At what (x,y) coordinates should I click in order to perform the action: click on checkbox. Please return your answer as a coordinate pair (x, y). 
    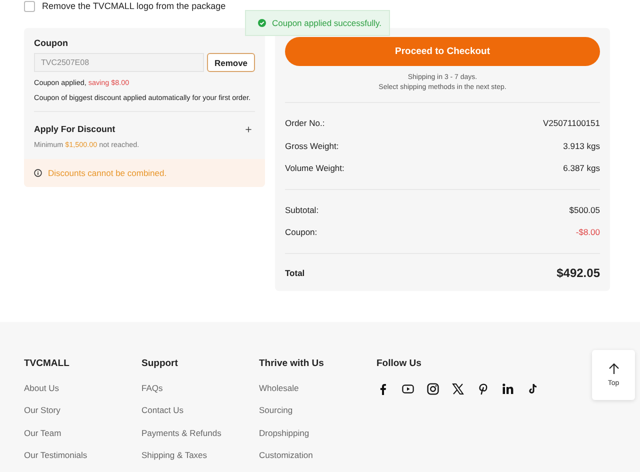
    Looking at the image, I should click on (29, 6).